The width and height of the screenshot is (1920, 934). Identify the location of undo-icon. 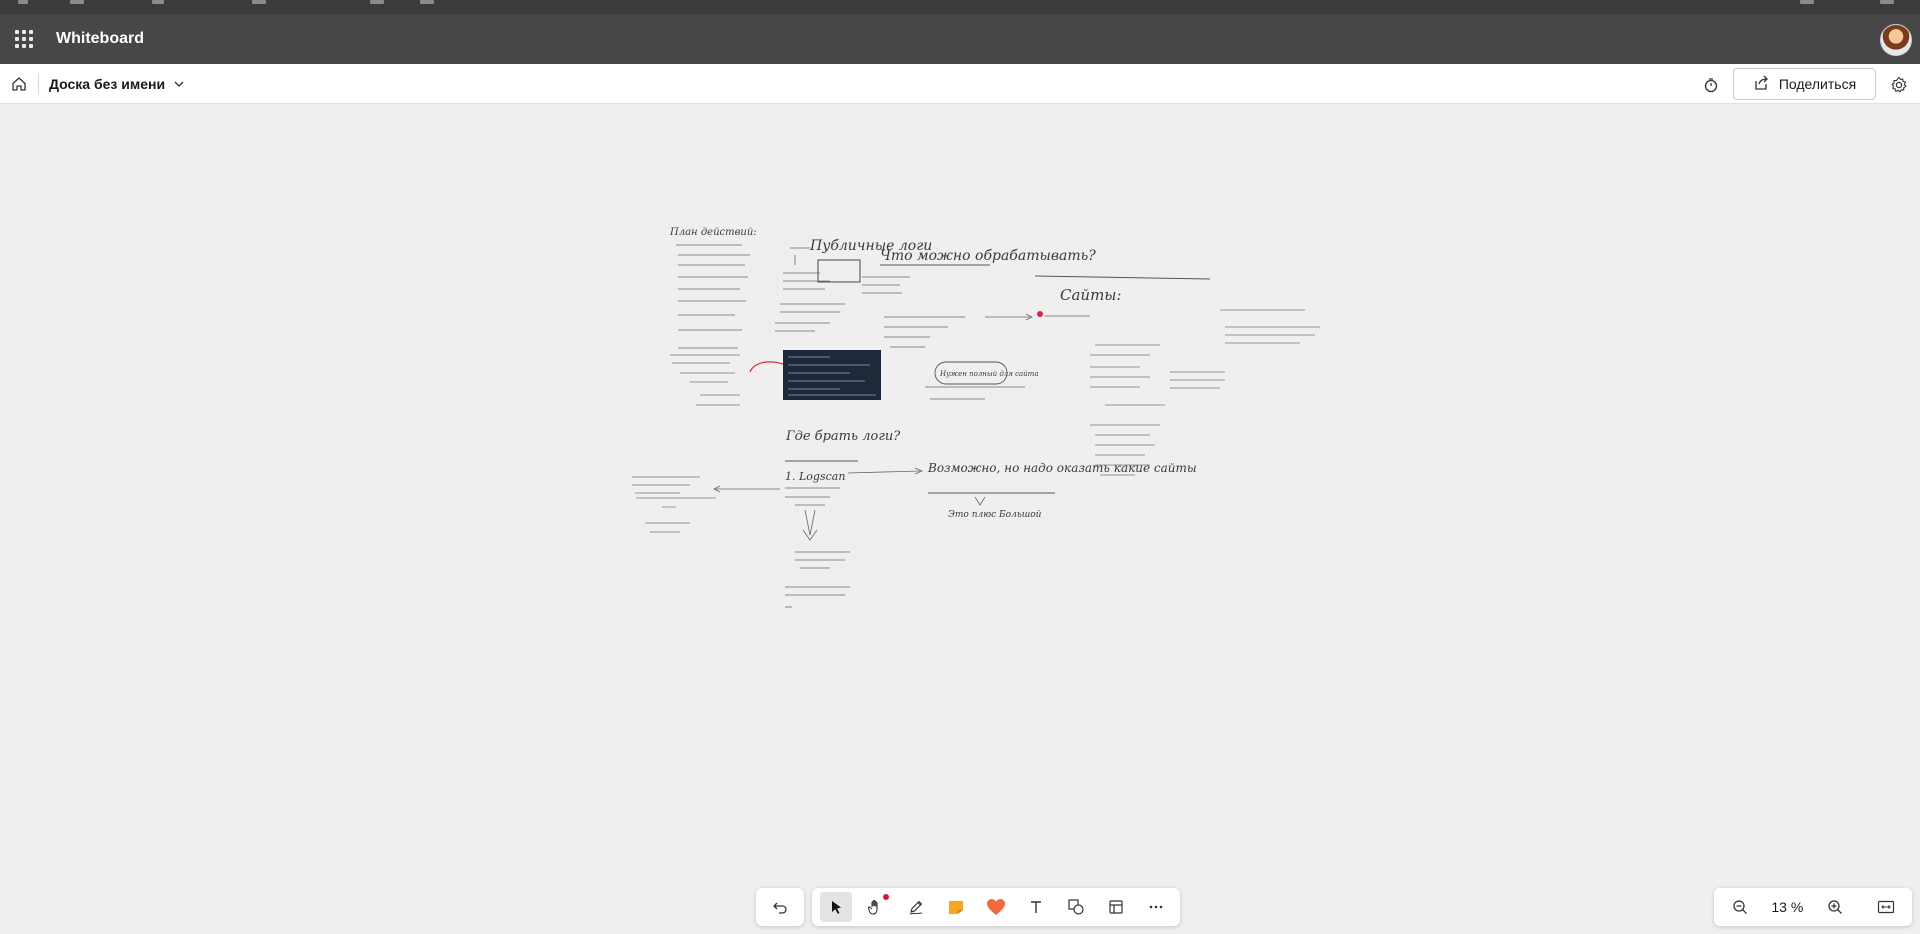
(780, 907).